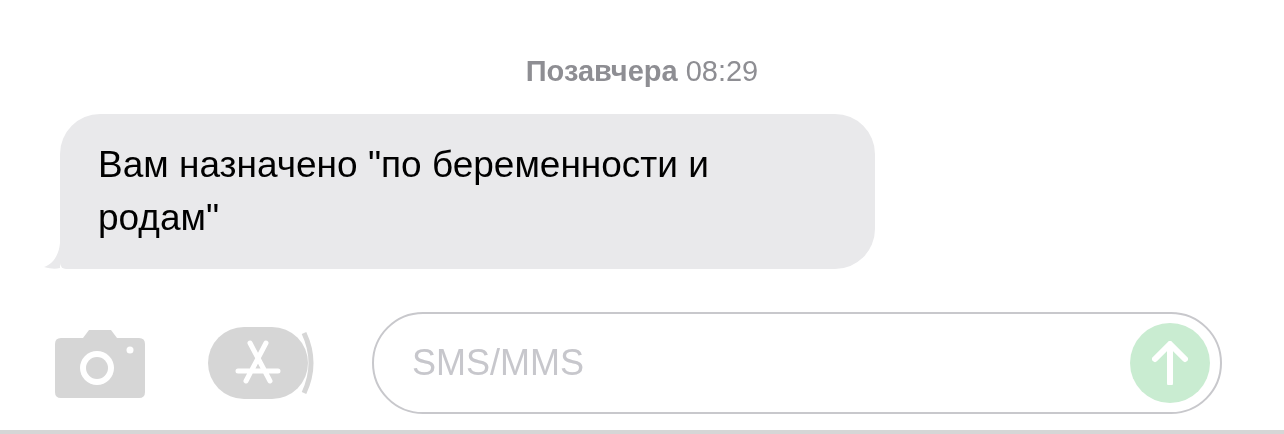 This screenshot has height=434, width=1284. Describe the element at coordinates (1170, 362) in the screenshot. I see `arrow-up-icon` at that location.